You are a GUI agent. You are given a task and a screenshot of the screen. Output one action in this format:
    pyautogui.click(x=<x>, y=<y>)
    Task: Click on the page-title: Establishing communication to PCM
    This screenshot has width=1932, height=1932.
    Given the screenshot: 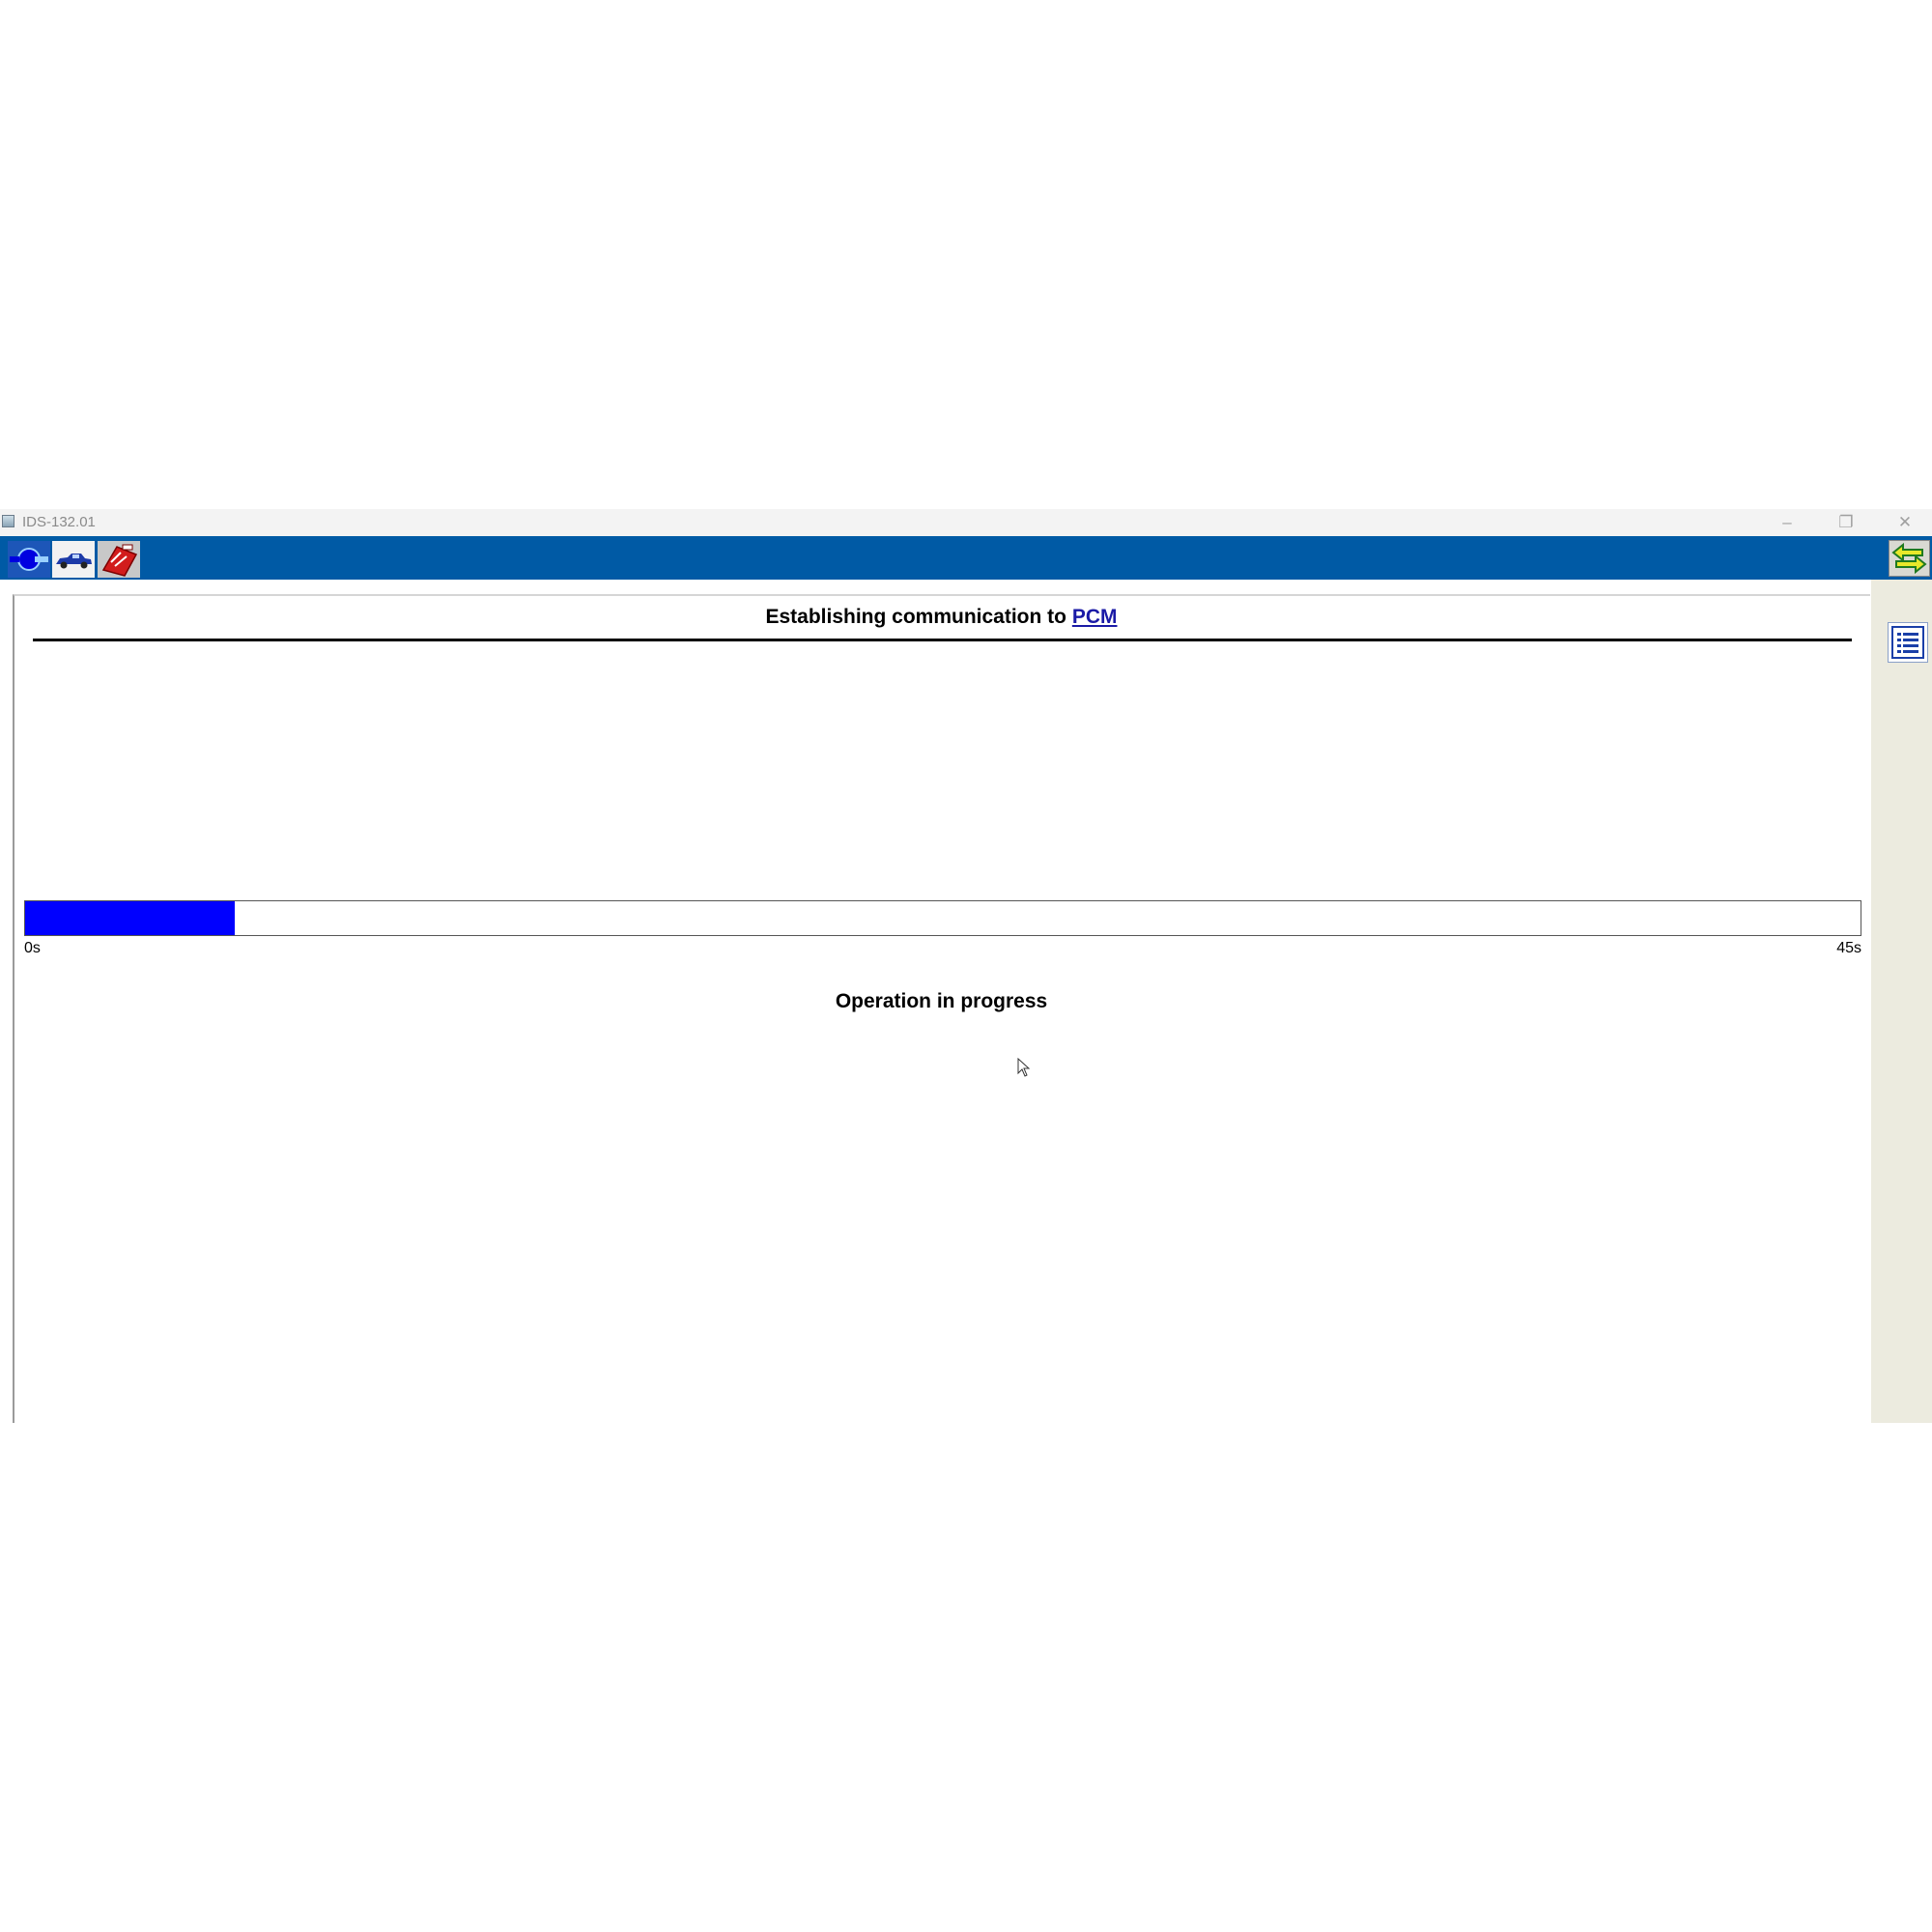 What is the action you would take?
    pyautogui.click(x=941, y=617)
    